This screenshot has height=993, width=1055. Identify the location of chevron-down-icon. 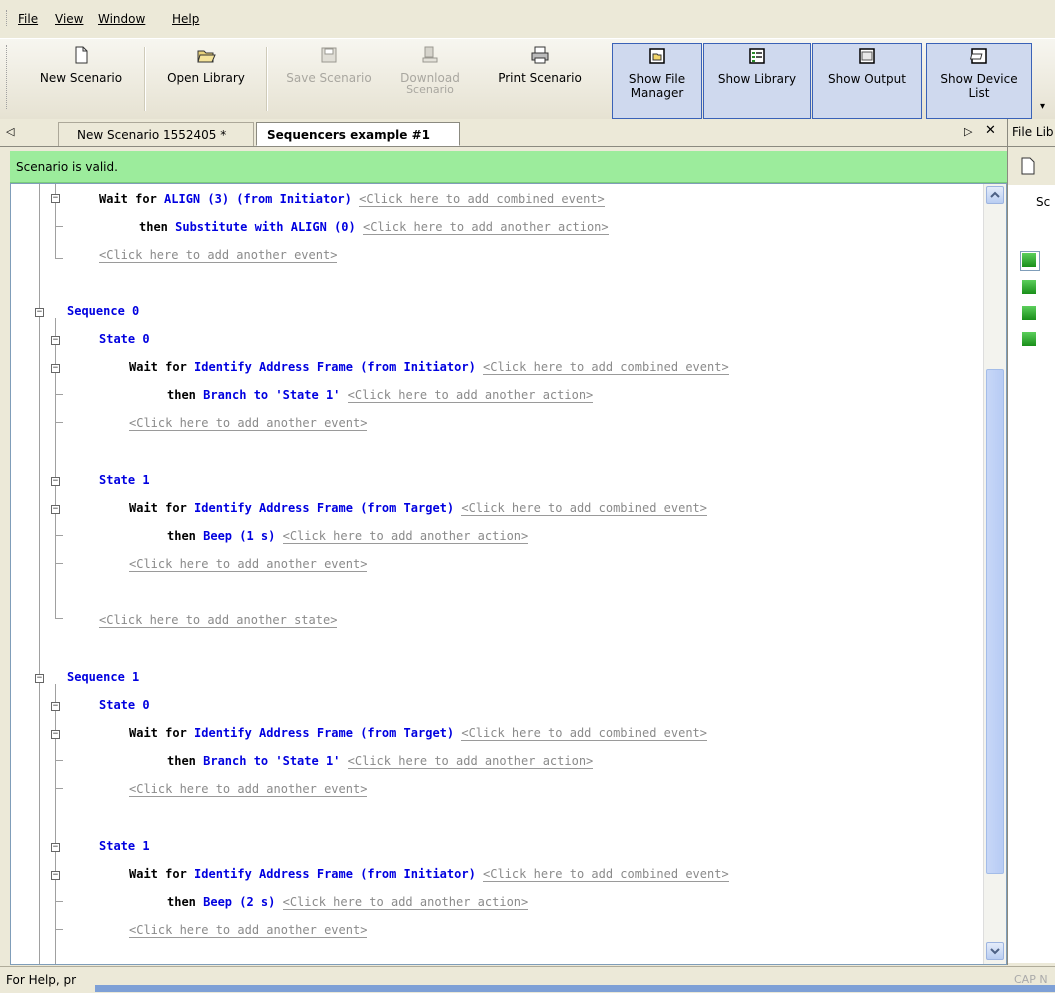
(995, 951).